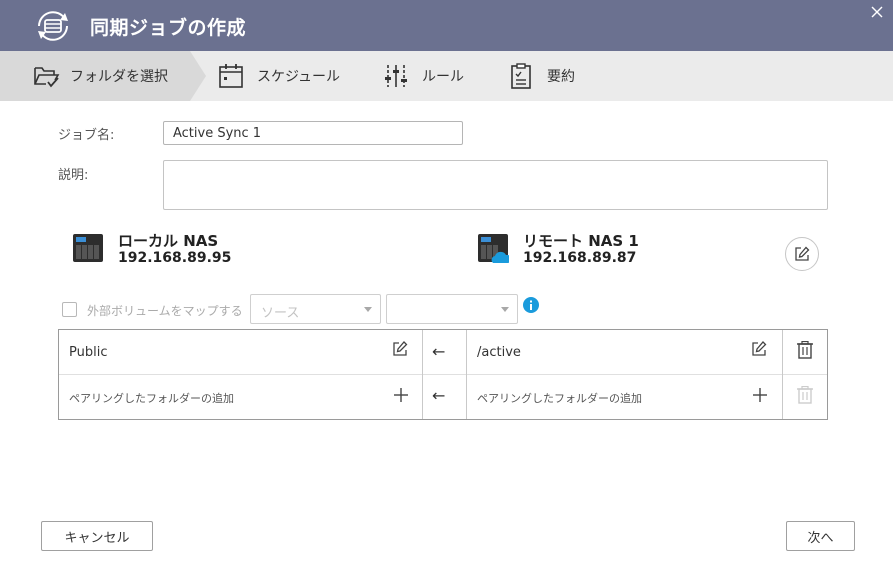 The height and width of the screenshot is (570, 893). Describe the element at coordinates (805, 395) in the screenshot. I see `trash-icon-disabled` at that location.